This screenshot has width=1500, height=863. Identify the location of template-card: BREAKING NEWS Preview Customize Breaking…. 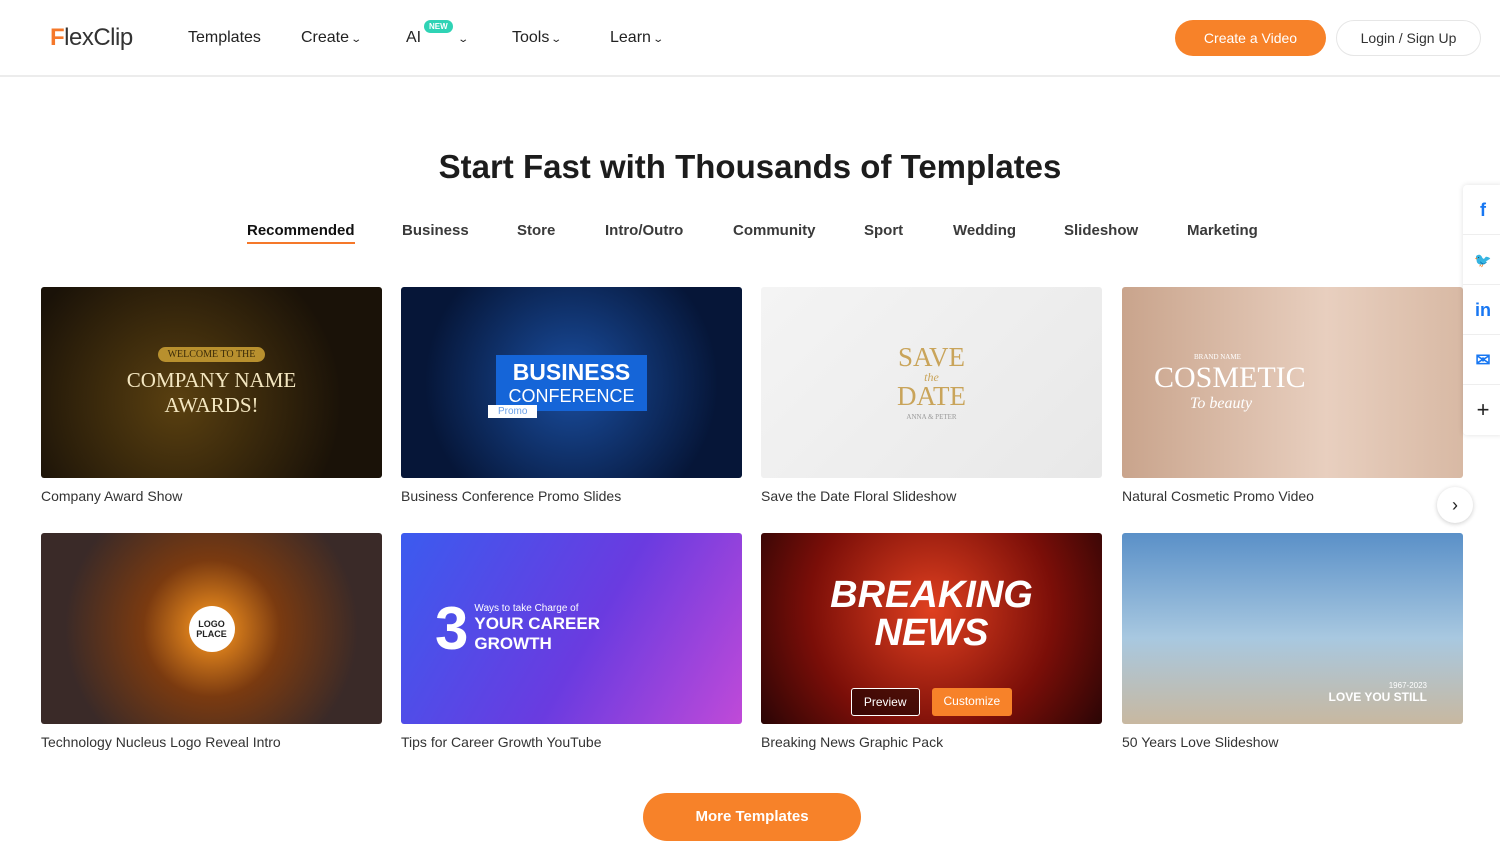
(931, 641).